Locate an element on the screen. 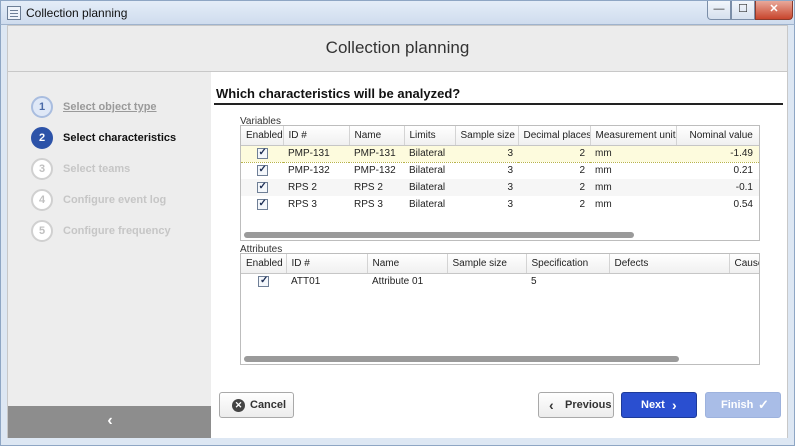 The width and height of the screenshot is (795, 446). checkmark-icon: ✓ is located at coordinates (763, 404).